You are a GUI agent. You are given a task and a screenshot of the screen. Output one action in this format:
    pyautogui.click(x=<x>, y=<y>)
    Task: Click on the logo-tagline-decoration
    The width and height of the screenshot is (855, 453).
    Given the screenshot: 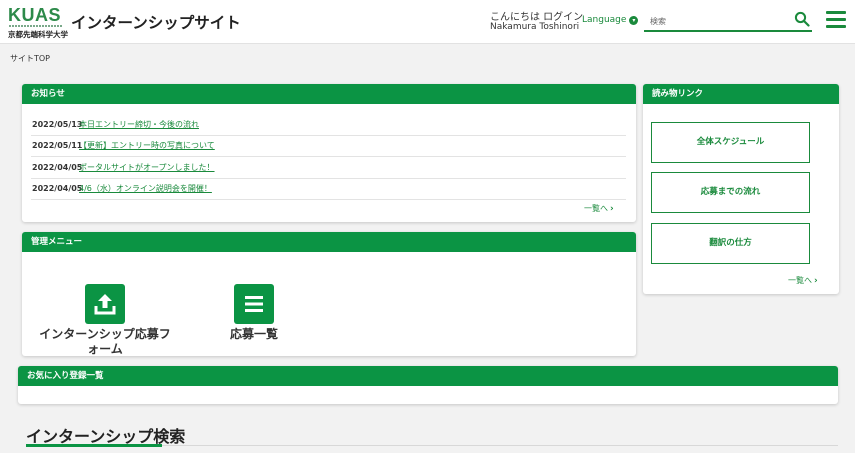 What is the action you would take?
    pyautogui.click(x=36, y=26)
    